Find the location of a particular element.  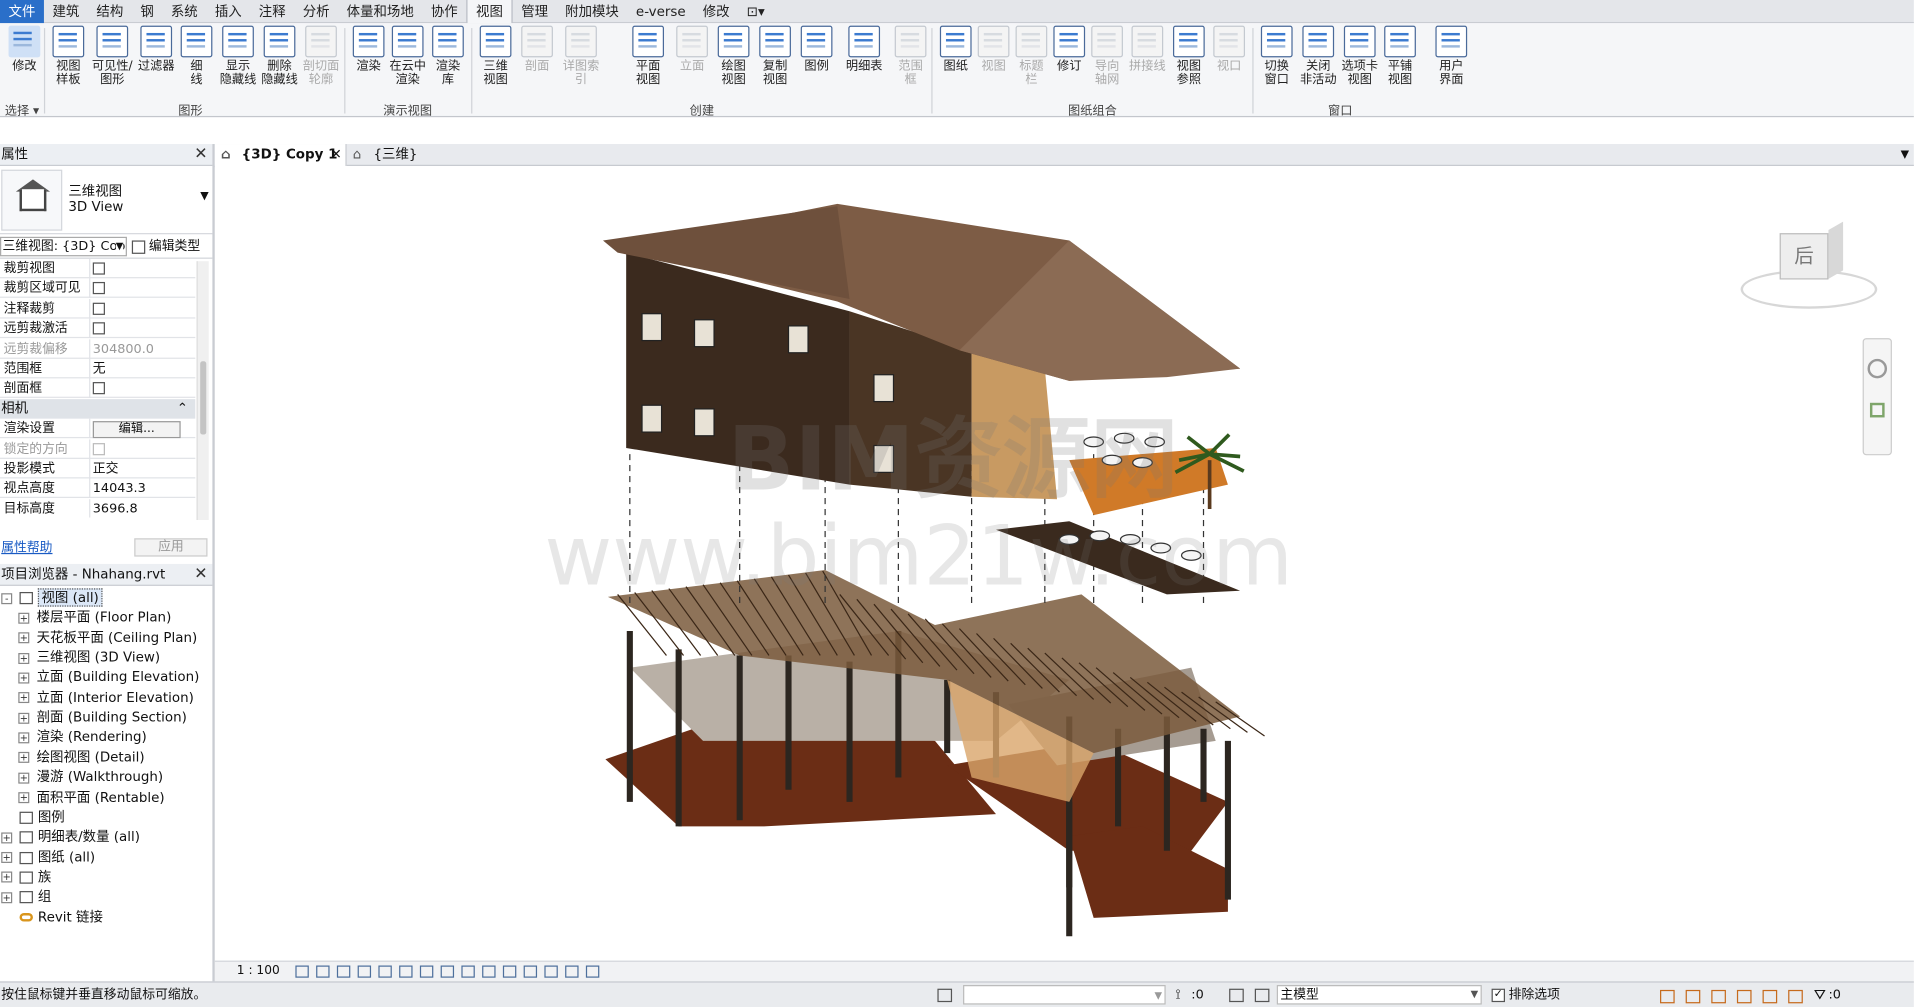

viewcube-face: 后 is located at coordinates (1804, 256).